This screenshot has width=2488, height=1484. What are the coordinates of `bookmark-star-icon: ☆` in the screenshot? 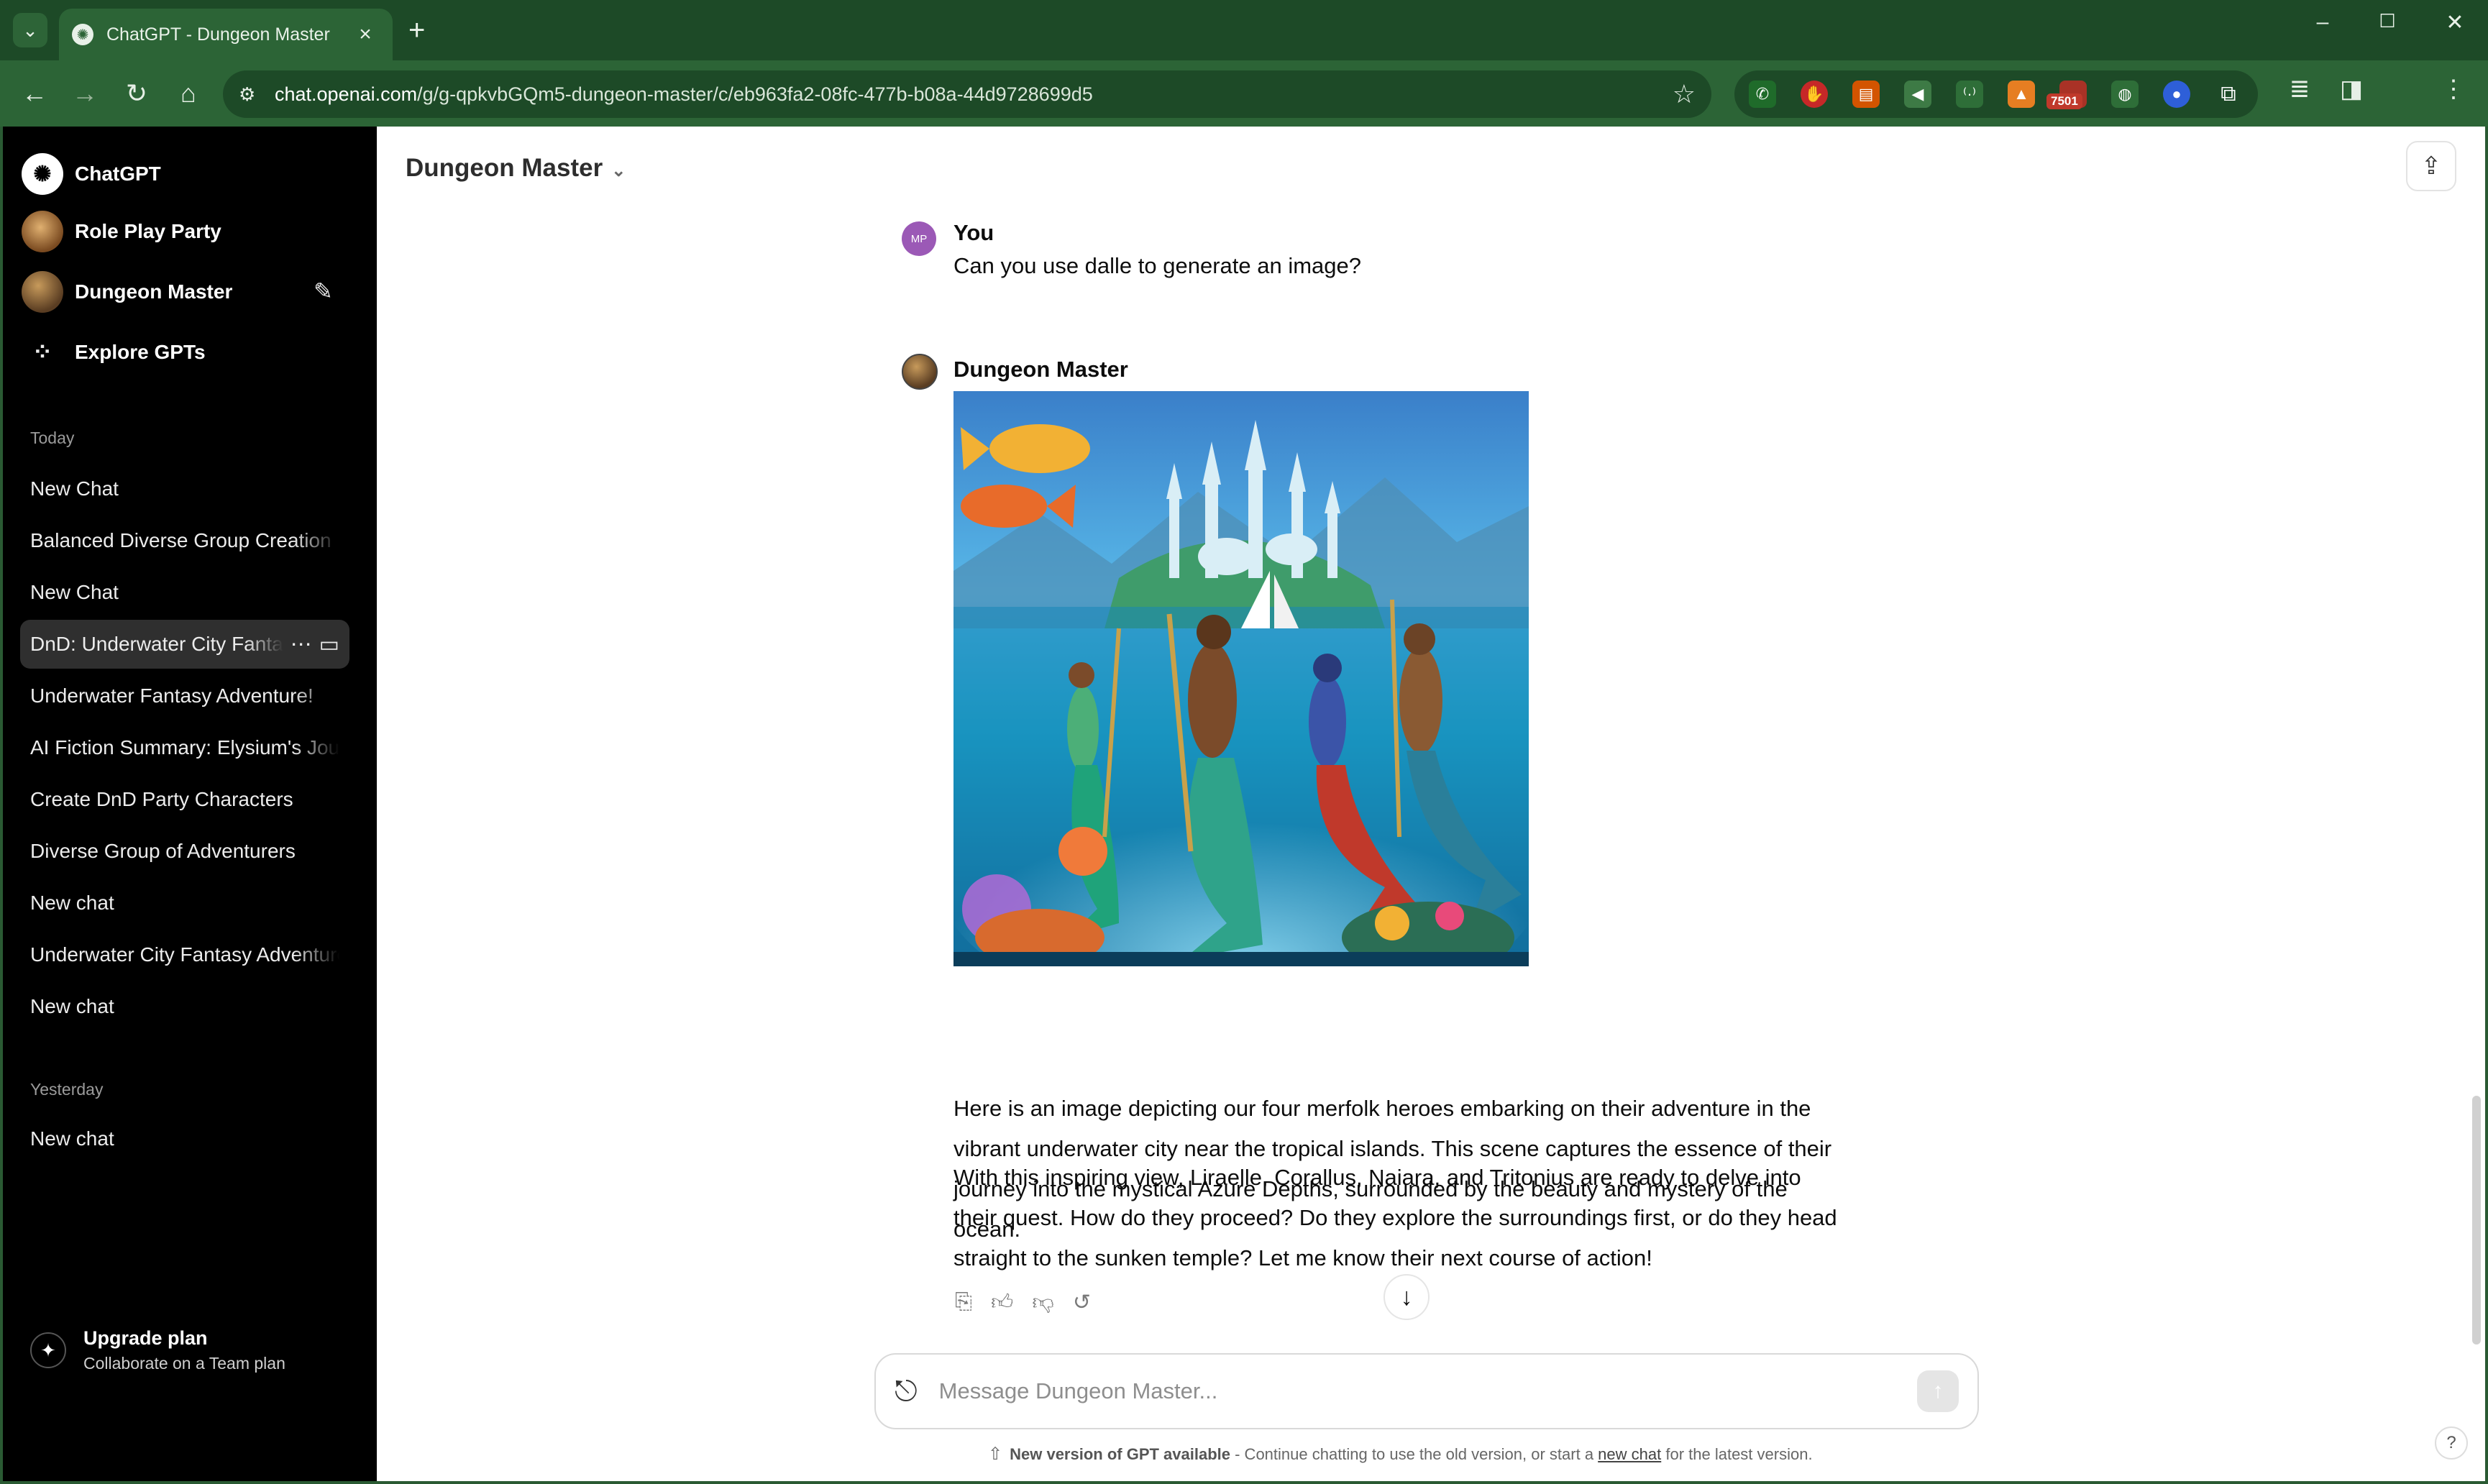 It's located at (1684, 94).